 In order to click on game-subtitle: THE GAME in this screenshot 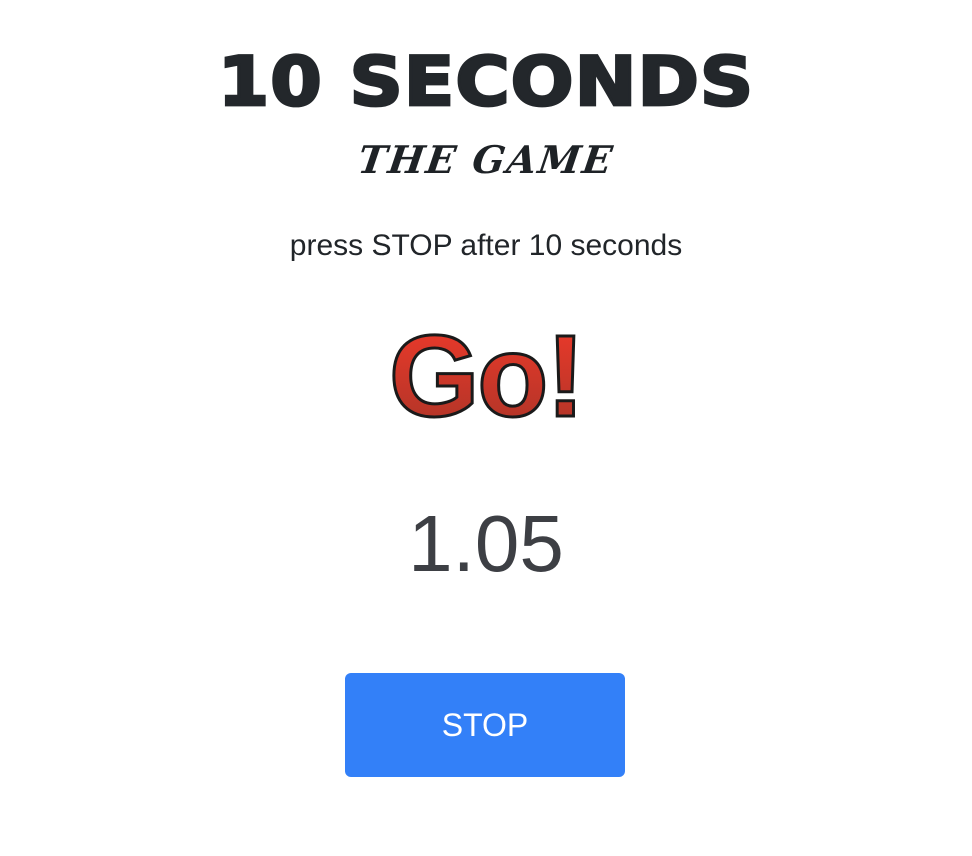, I will do `click(486, 159)`.